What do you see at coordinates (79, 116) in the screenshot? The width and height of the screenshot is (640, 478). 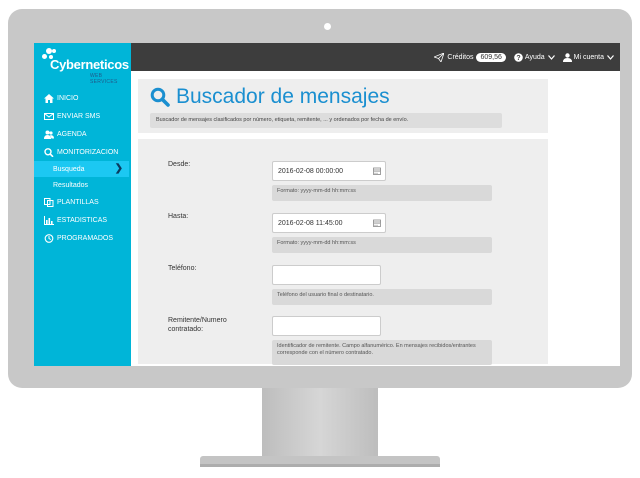 I see `sidebar-item-label: ENVIAR SMS` at bounding box center [79, 116].